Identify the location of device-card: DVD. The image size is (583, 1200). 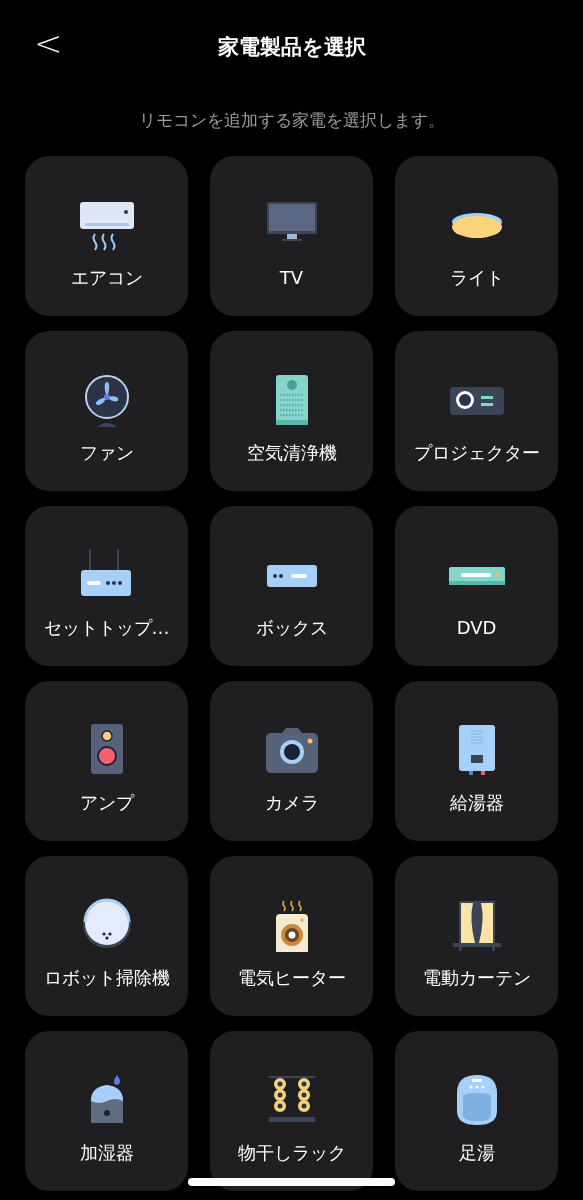
(476, 585).